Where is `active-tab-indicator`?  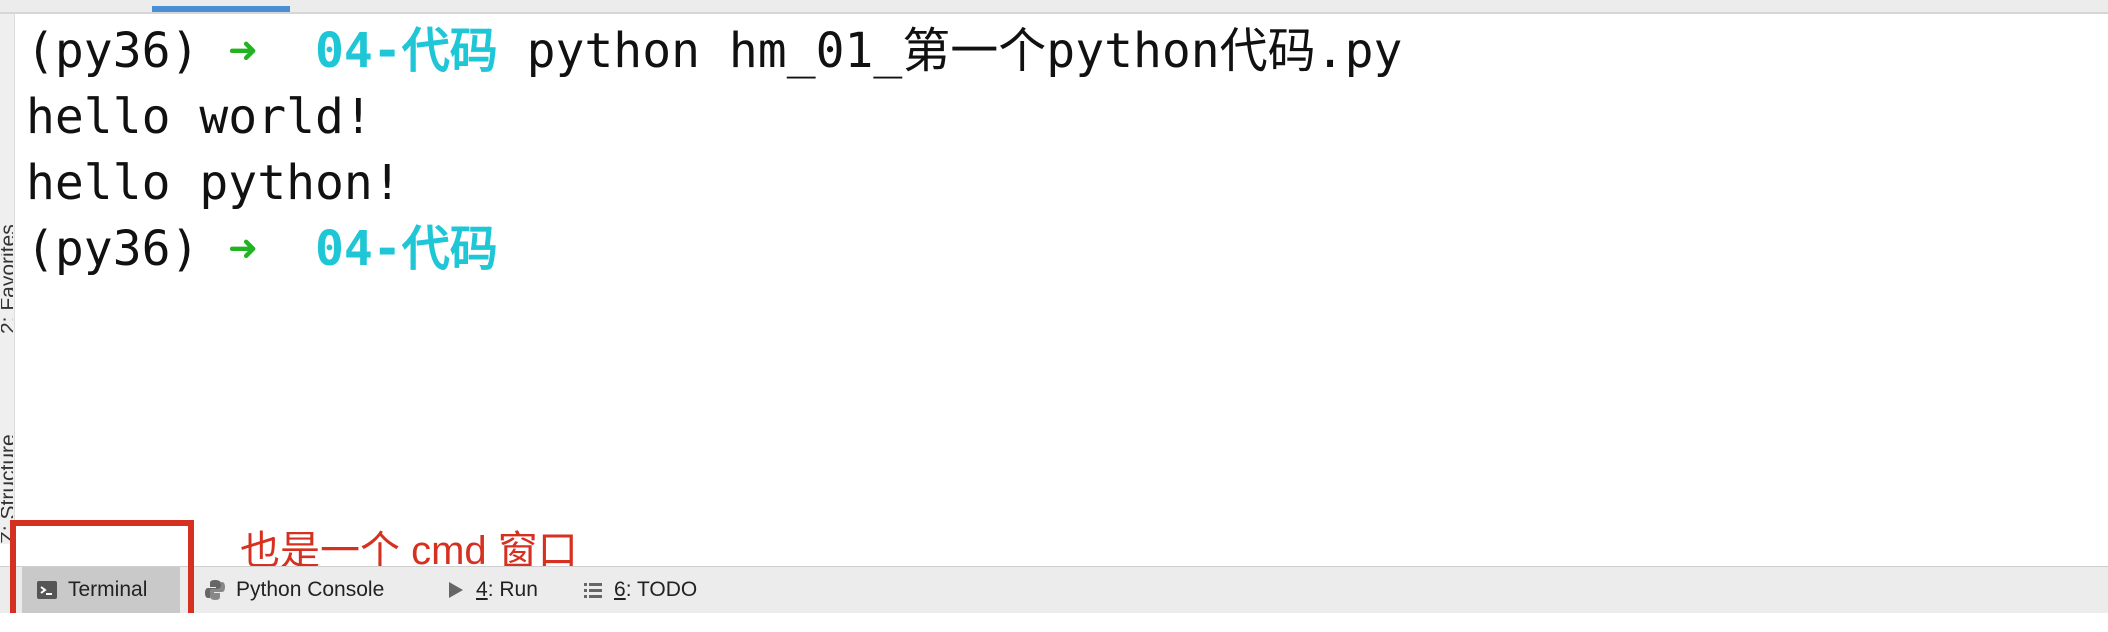 active-tab-indicator is located at coordinates (221, 9).